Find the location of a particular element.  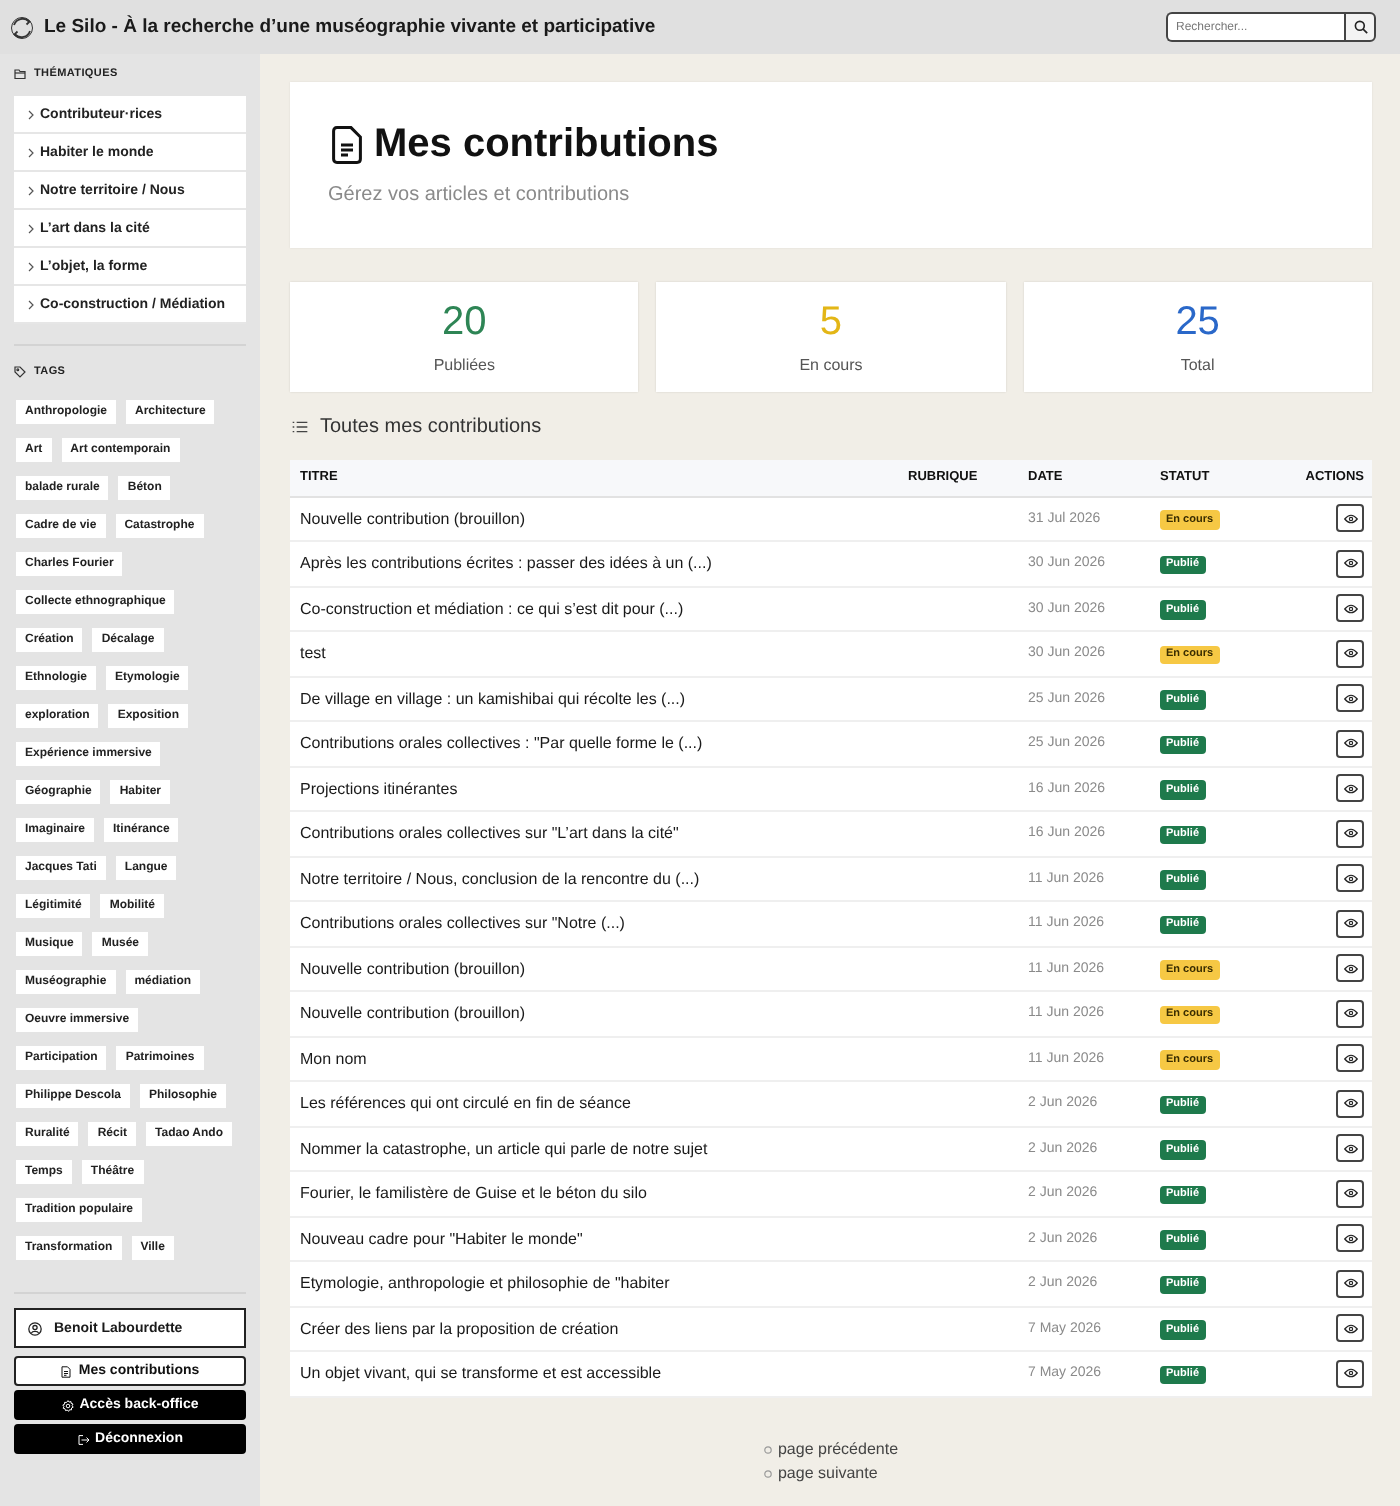

search-icon is located at coordinates (1360, 27).